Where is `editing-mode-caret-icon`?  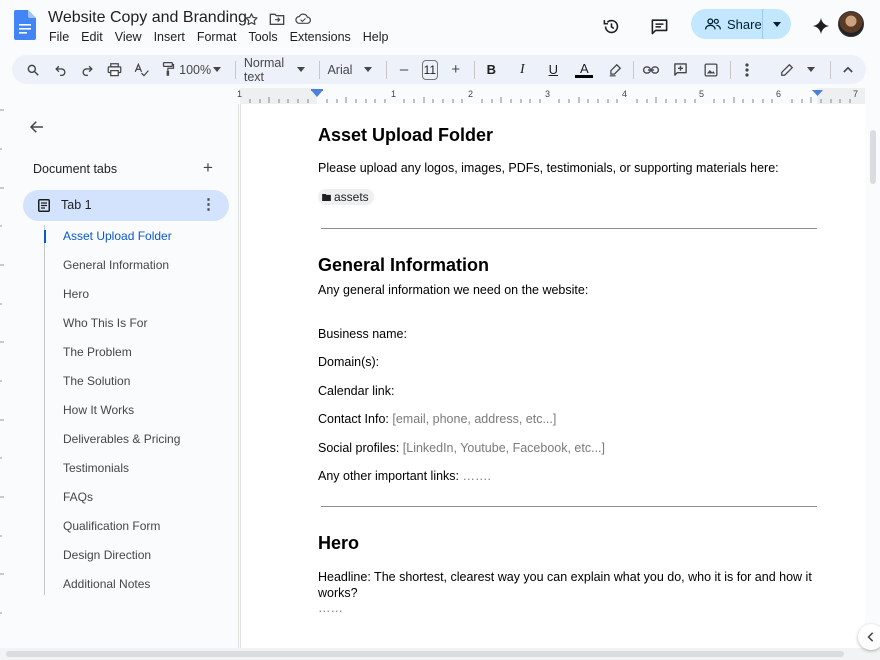
editing-mode-caret-icon is located at coordinates (811, 70).